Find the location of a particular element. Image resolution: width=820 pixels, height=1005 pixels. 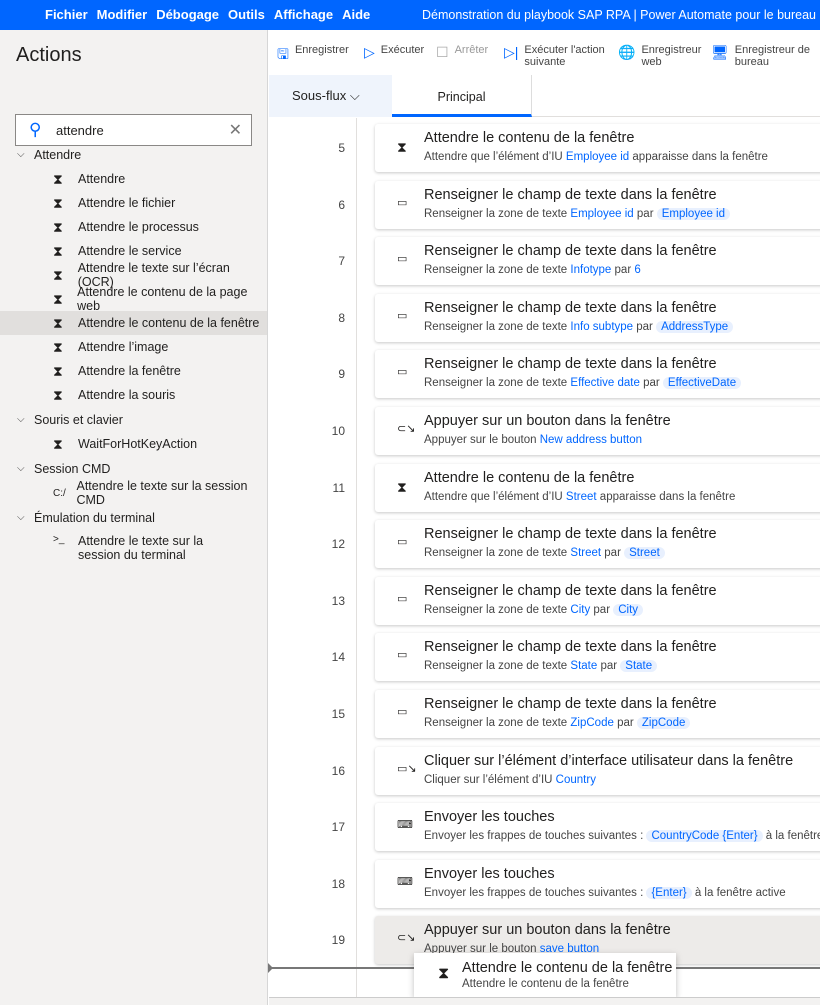

tree-group-label: Émulation du terminal is located at coordinates (94, 517).